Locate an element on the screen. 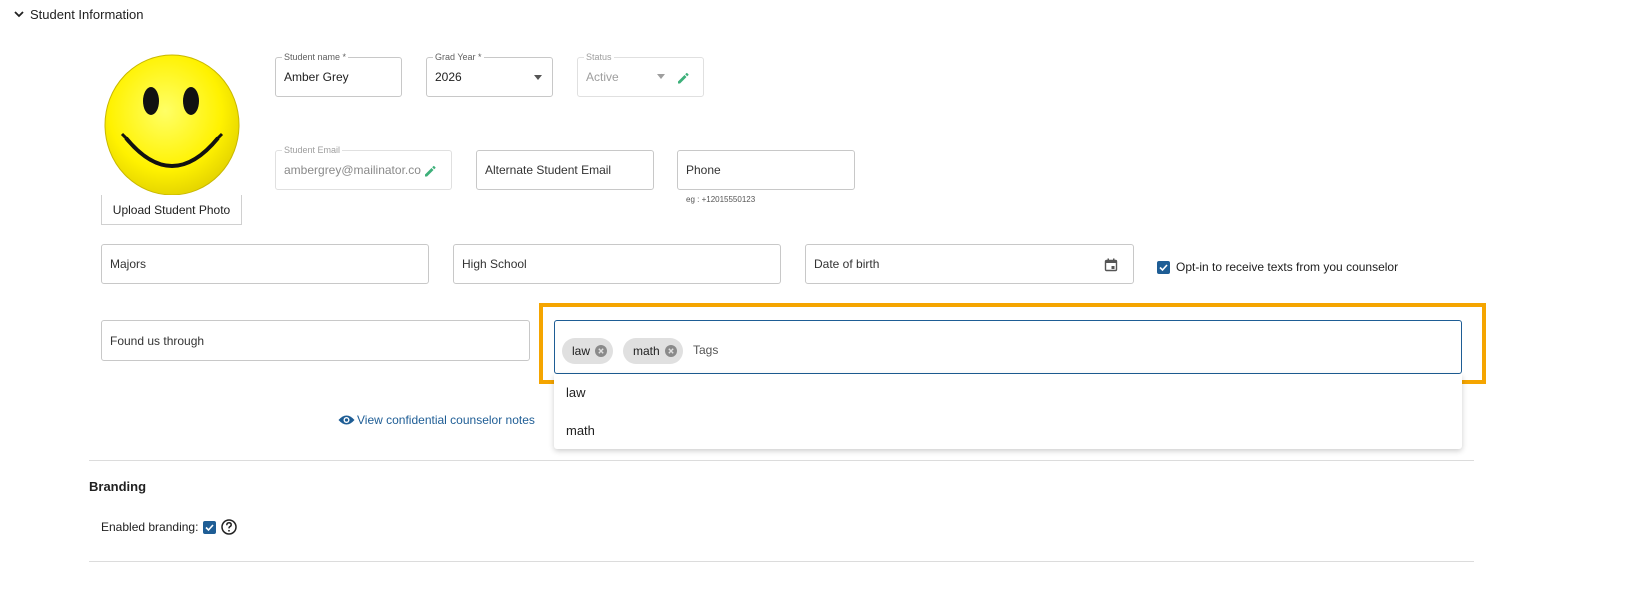  branding-row: Enabled branding: is located at coordinates (169, 527).